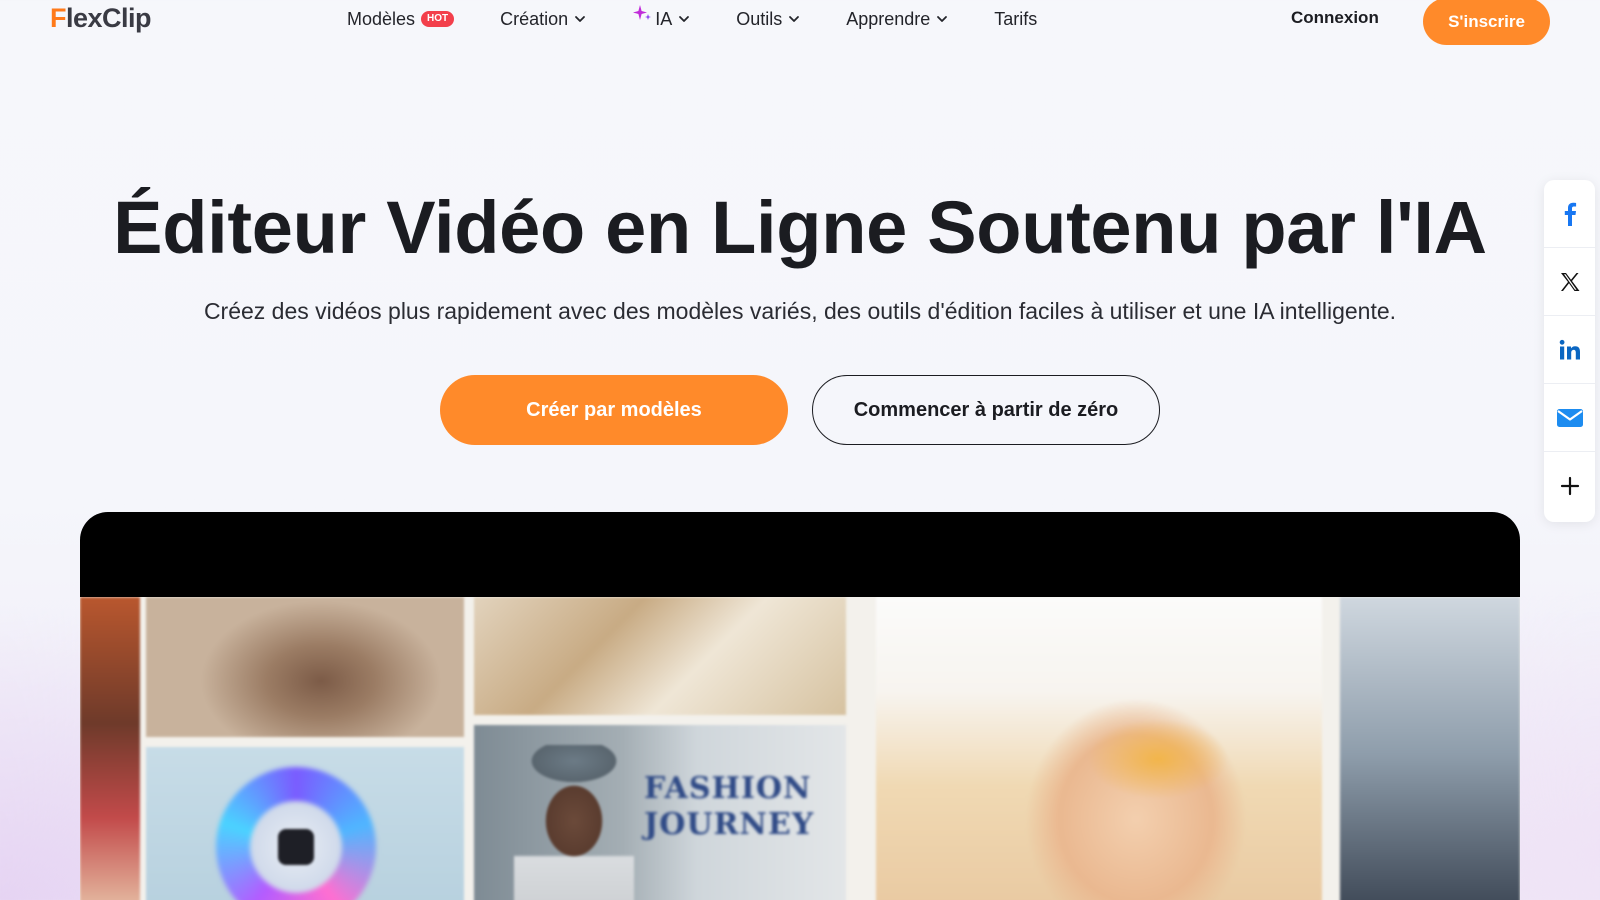 The image size is (1600, 900). I want to click on signup-button: S'inscrire, so click(1486, 22).